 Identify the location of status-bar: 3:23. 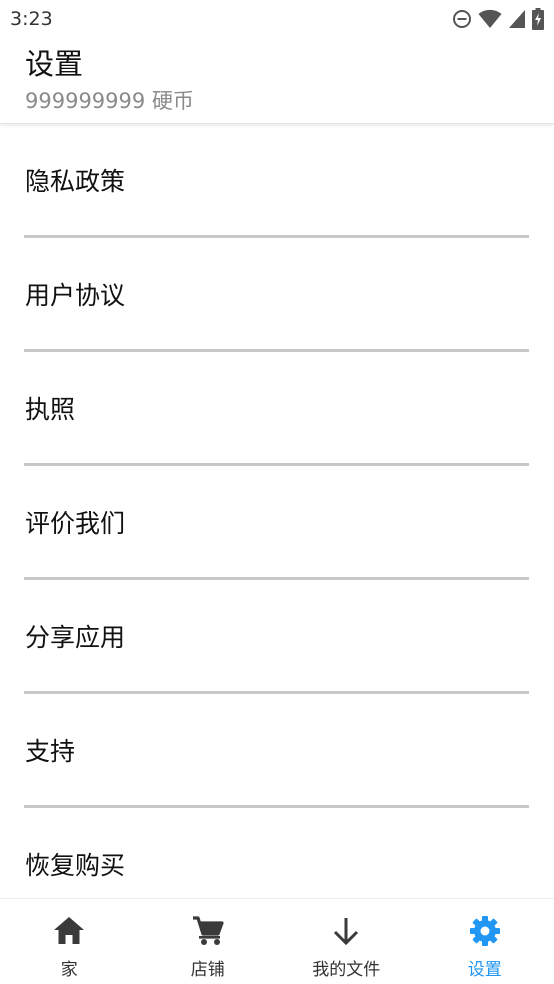
(277, 19).